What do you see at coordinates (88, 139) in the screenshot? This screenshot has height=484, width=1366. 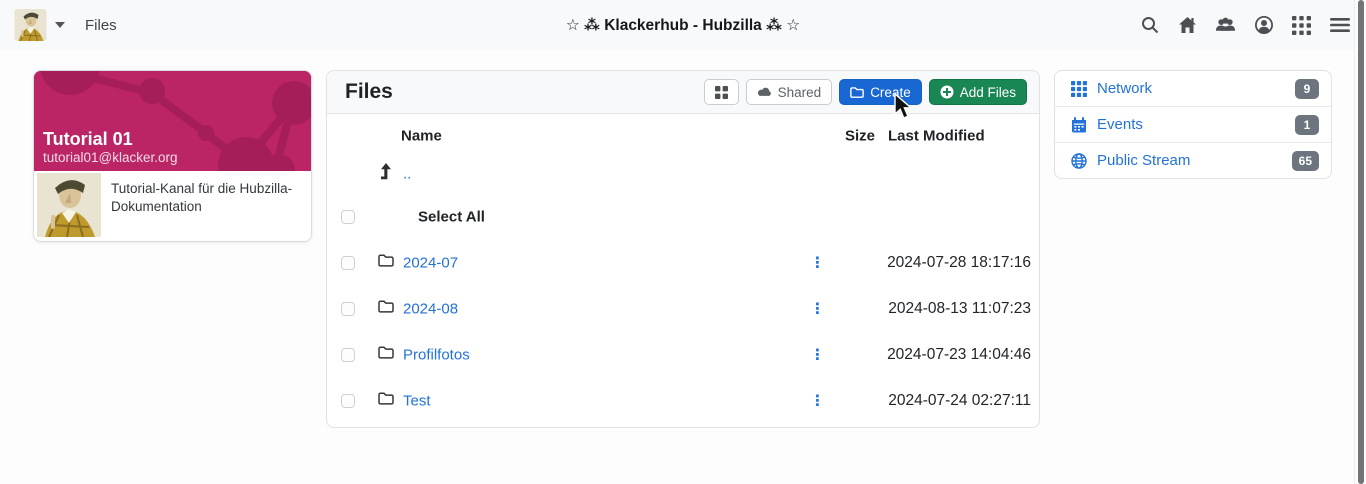 I see `channel-name: Tutorial 01` at bounding box center [88, 139].